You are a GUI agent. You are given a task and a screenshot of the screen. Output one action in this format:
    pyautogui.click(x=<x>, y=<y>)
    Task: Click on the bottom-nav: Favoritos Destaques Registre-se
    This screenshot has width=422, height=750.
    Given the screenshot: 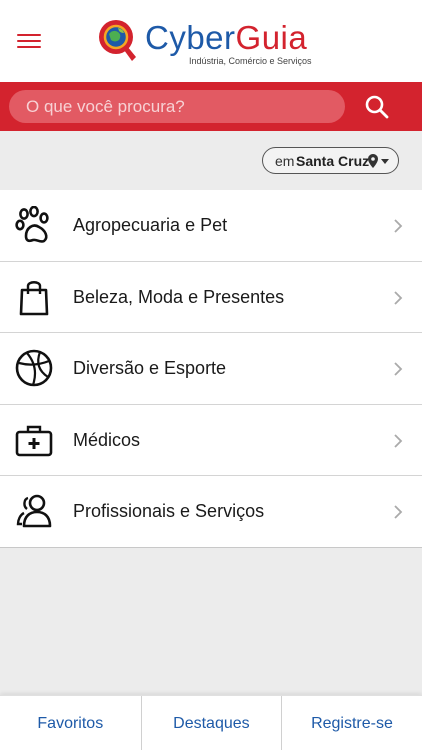 What is the action you would take?
    pyautogui.click(x=211, y=722)
    